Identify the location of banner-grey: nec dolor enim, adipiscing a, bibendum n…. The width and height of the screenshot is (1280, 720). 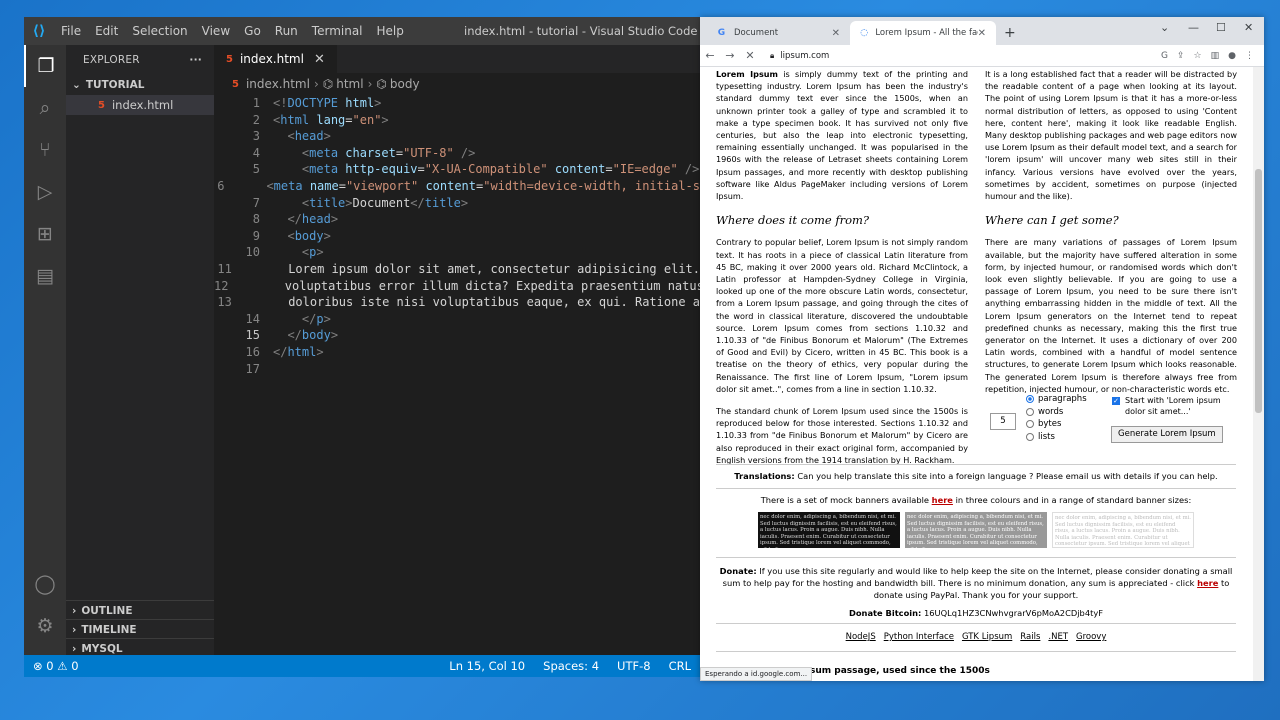
(976, 530).